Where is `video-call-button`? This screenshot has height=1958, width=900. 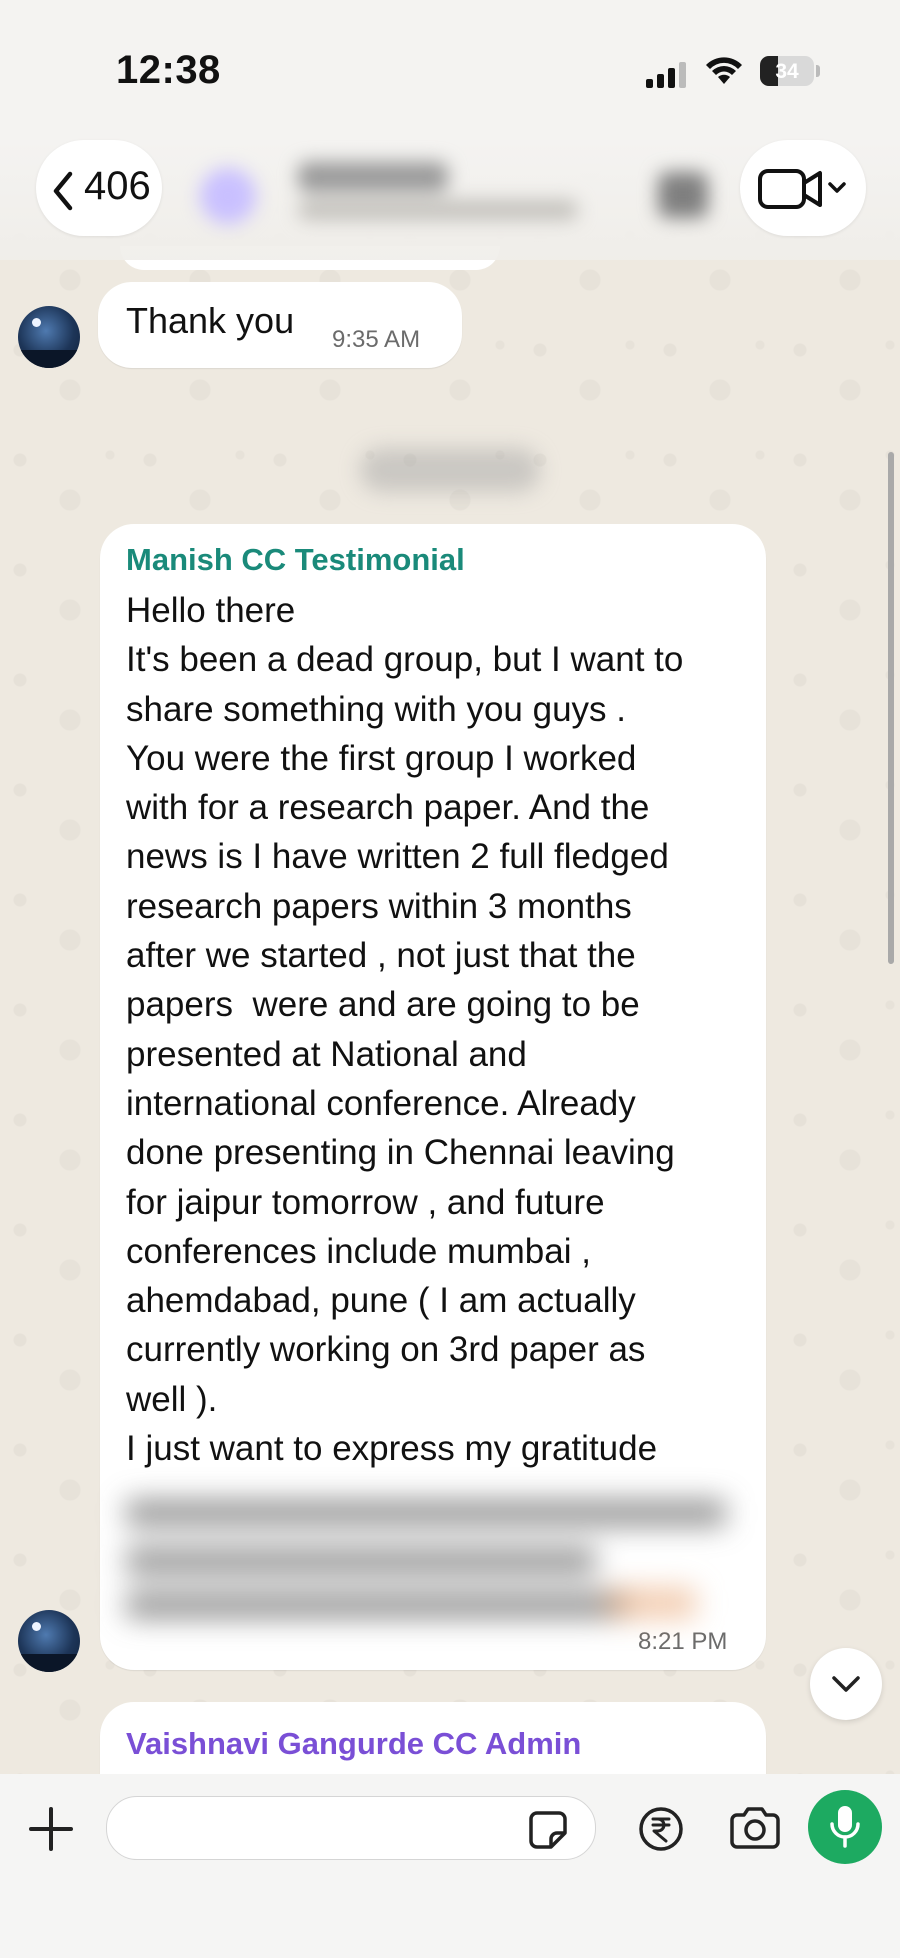
video-call-button is located at coordinates (803, 188).